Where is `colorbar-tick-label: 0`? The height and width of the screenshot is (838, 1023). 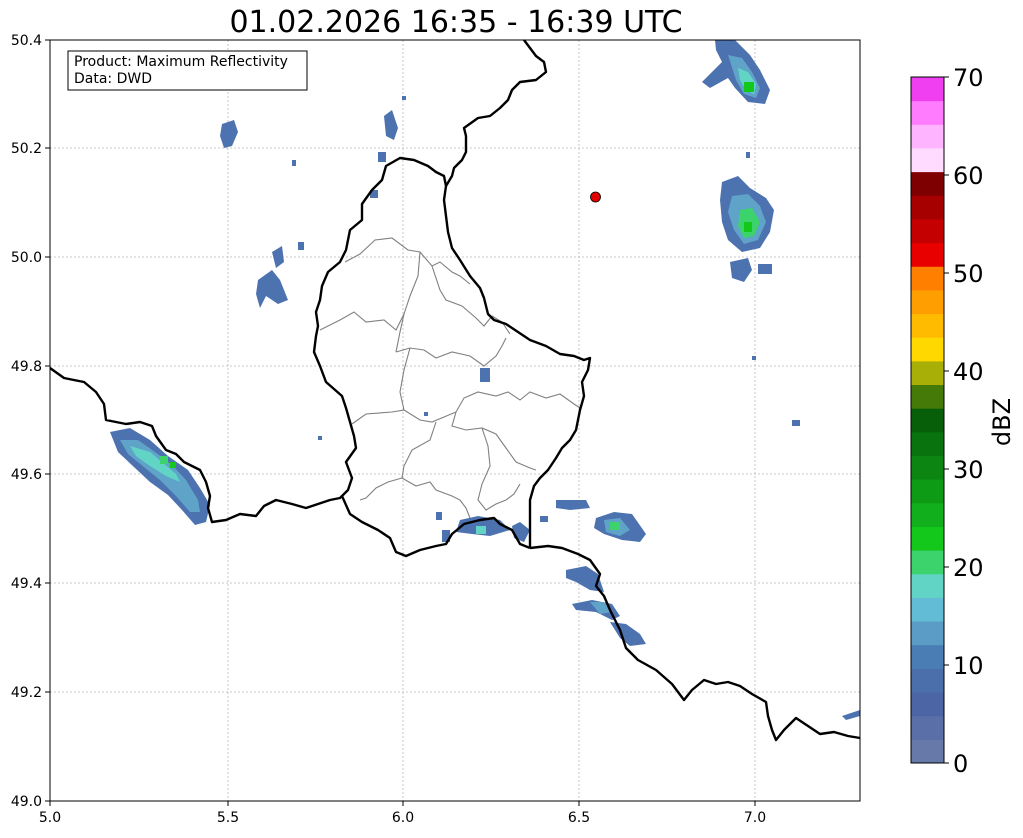
colorbar-tick-label: 0 is located at coordinates (960, 764).